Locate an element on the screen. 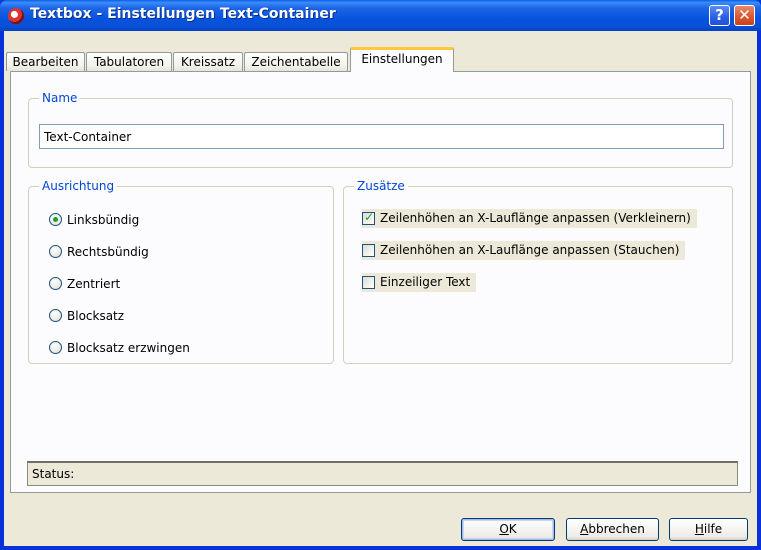 This screenshot has width=761, height=550. cancel-label-rest: bbrechen is located at coordinates (616, 529).